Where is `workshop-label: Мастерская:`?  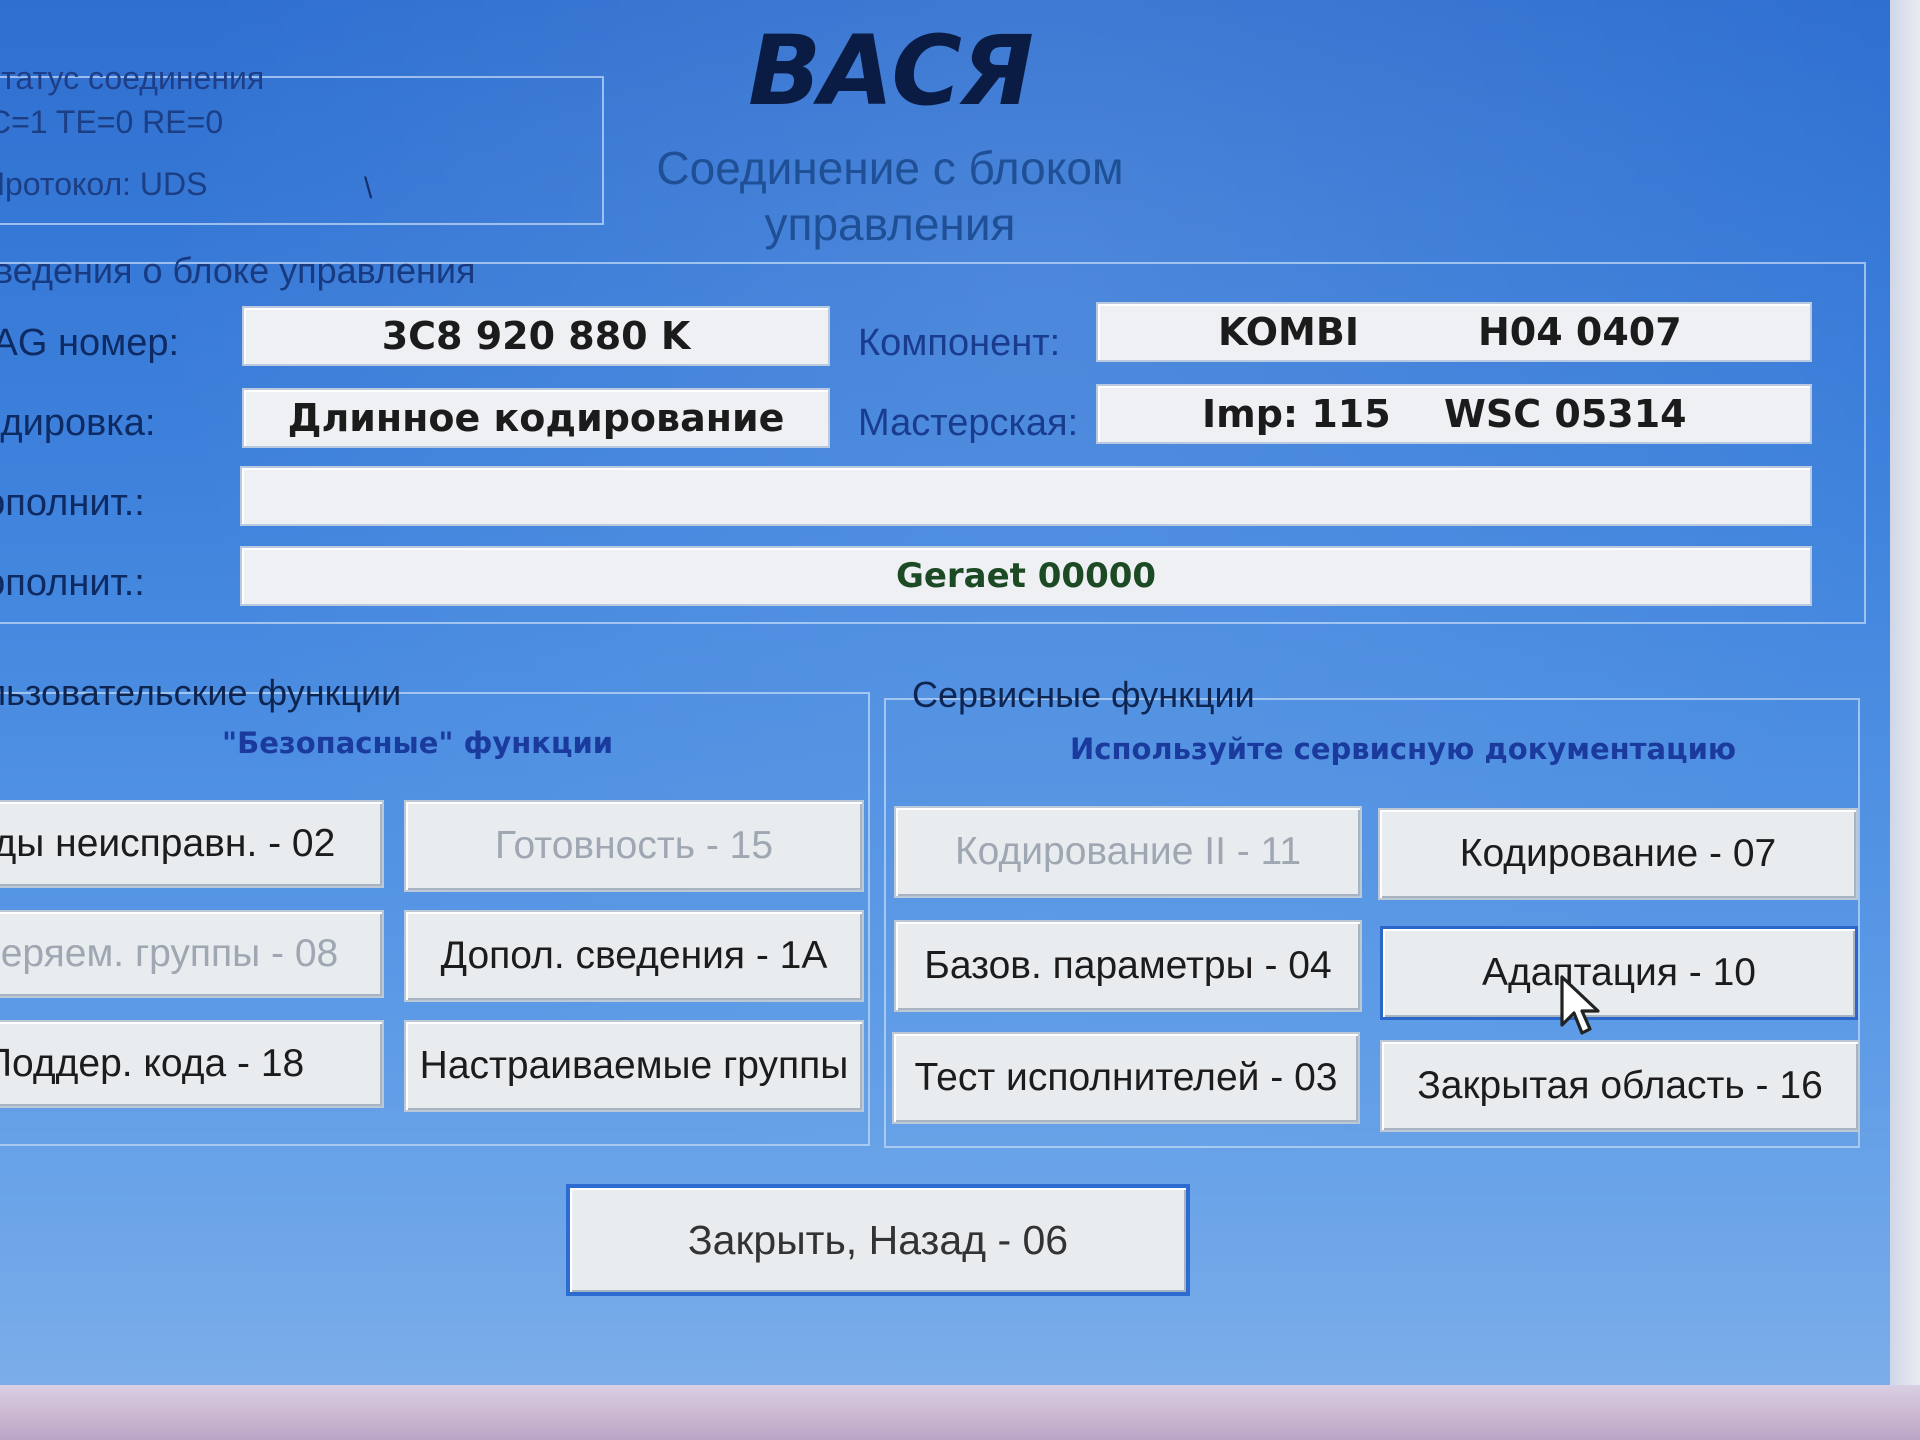
workshop-label: Мастерская: is located at coordinates (968, 423).